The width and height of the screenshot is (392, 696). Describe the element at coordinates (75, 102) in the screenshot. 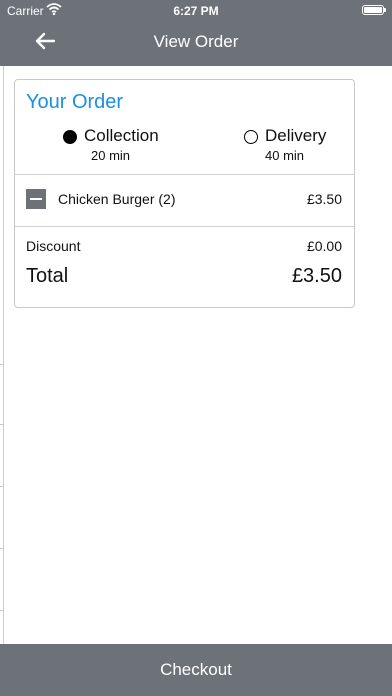

I see `order-heading: Your Order` at that location.